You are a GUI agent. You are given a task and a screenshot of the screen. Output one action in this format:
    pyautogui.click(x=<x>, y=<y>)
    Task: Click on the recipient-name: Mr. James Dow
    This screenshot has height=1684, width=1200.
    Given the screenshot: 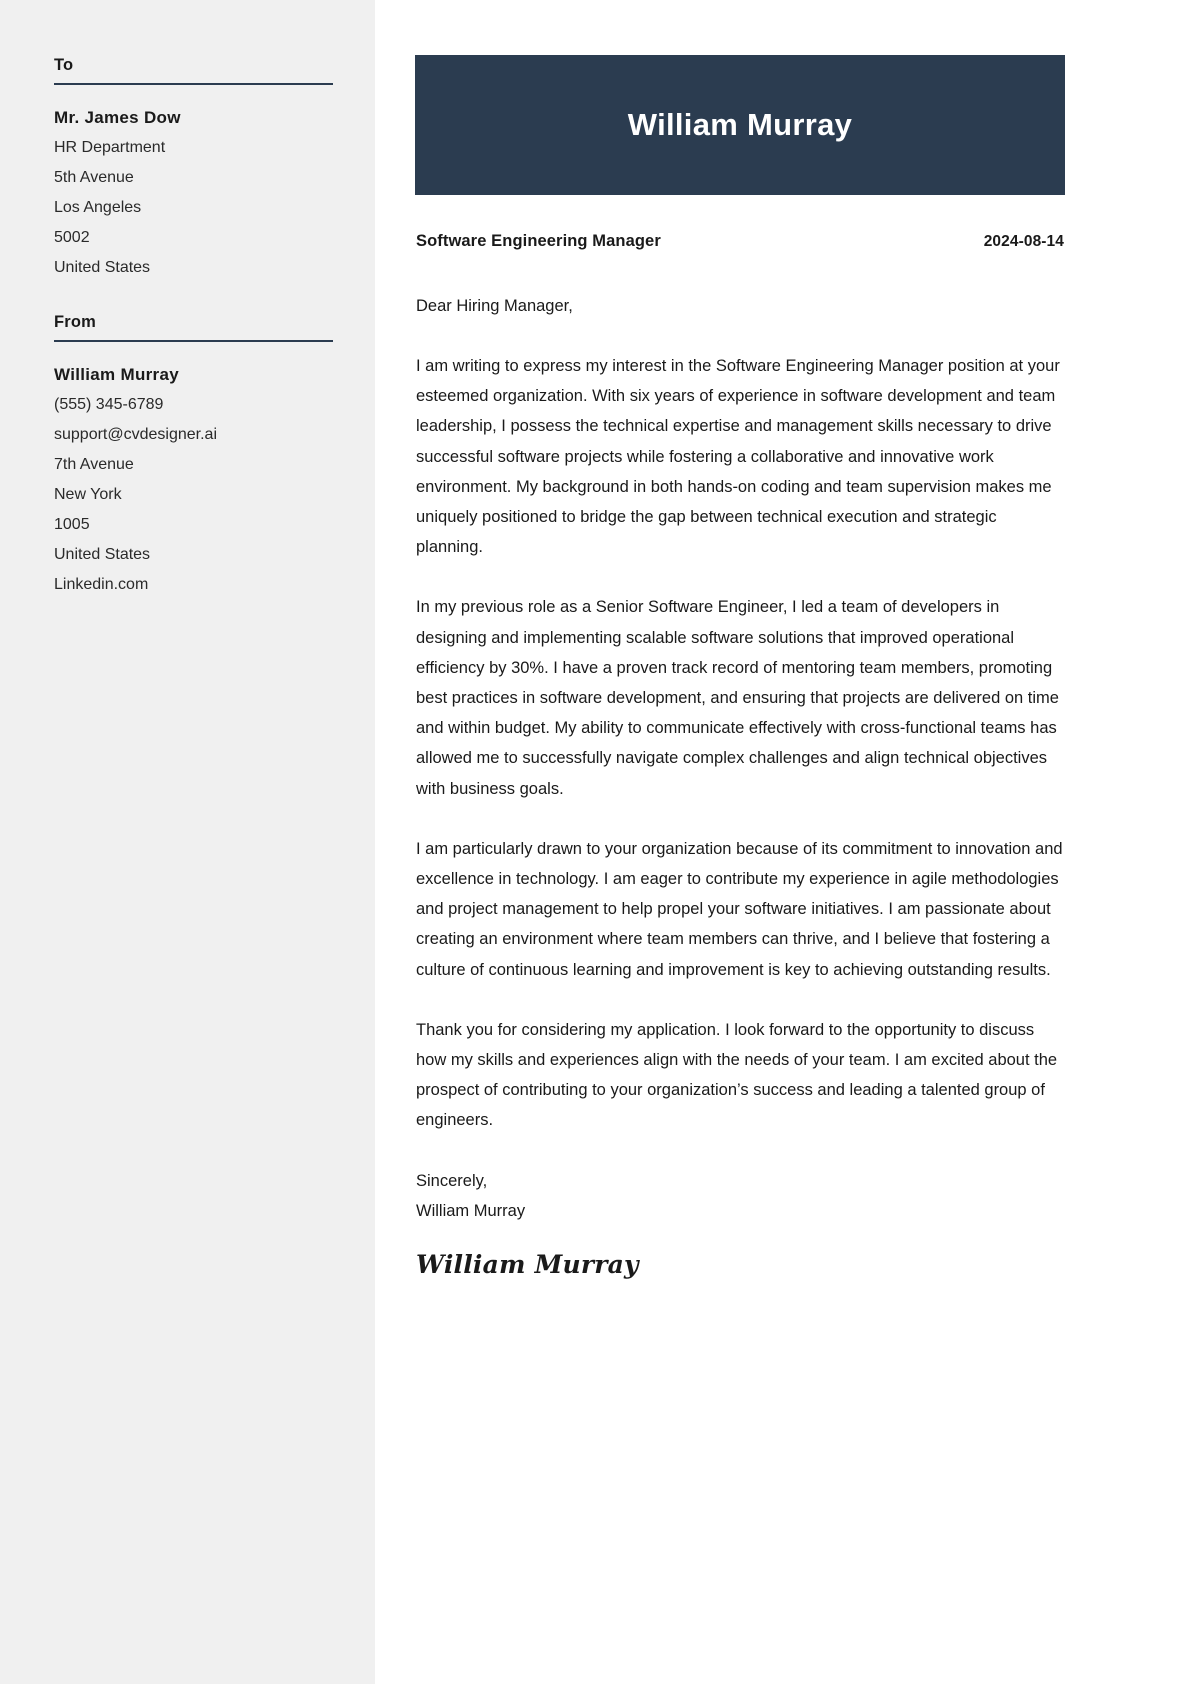 What is the action you would take?
    pyautogui.click(x=117, y=117)
    